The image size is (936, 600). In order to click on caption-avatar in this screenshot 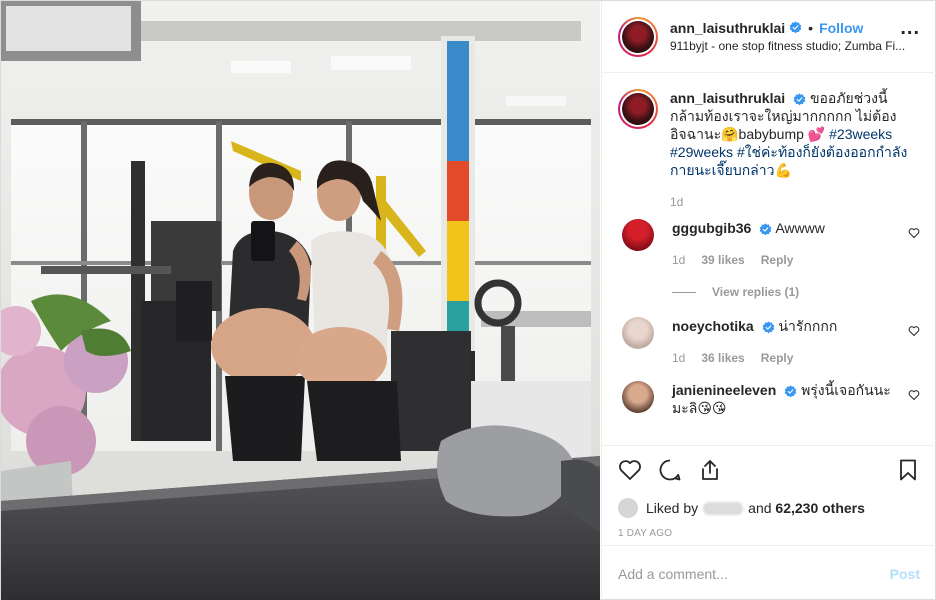, I will do `click(638, 109)`.